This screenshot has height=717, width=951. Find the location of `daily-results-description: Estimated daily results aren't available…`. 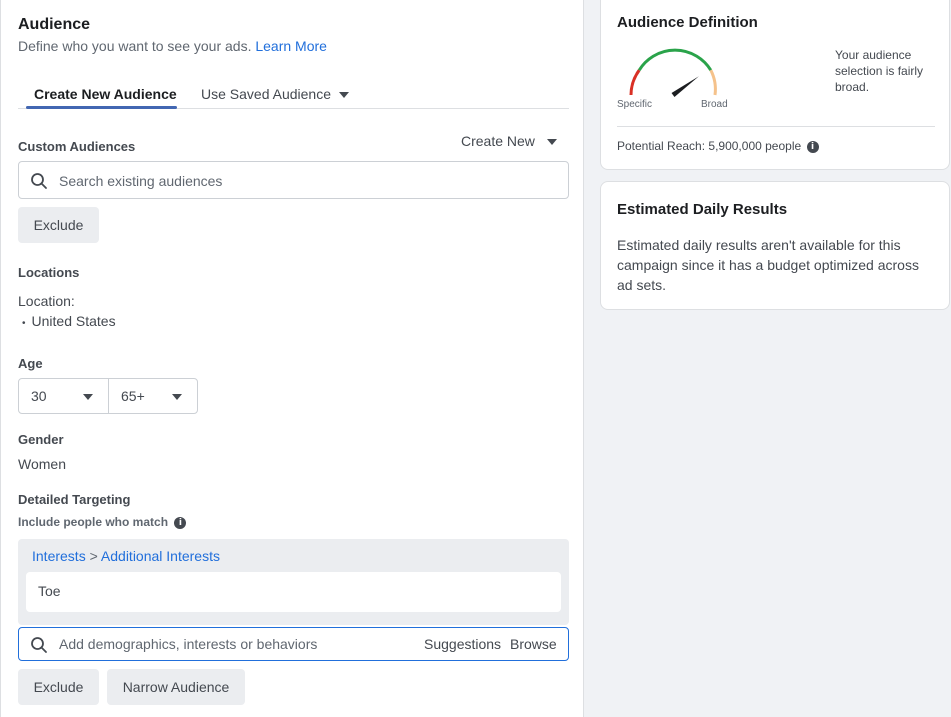

daily-results-description: Estimated daily results aren't available… is located at coordinates (768, 265).